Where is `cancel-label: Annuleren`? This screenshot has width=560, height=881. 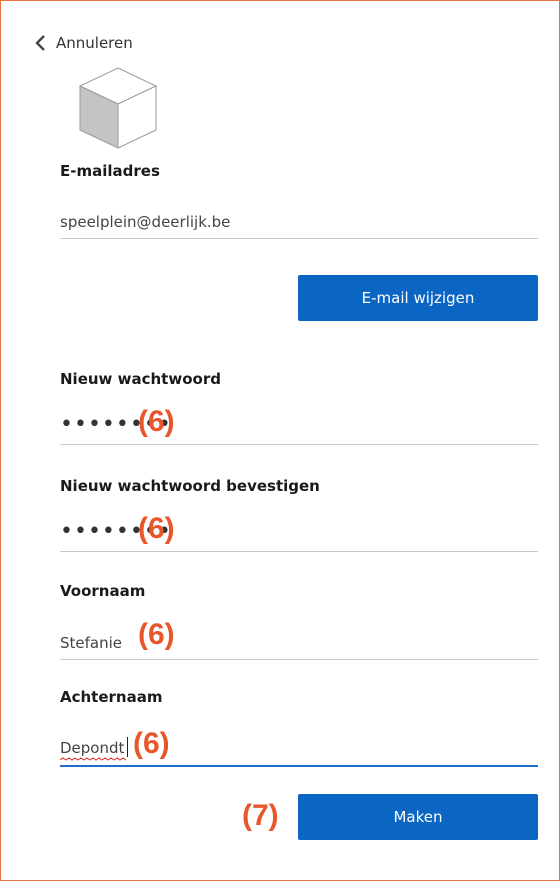
cancel-label: Annuleren is located at coordinates (94, 43).